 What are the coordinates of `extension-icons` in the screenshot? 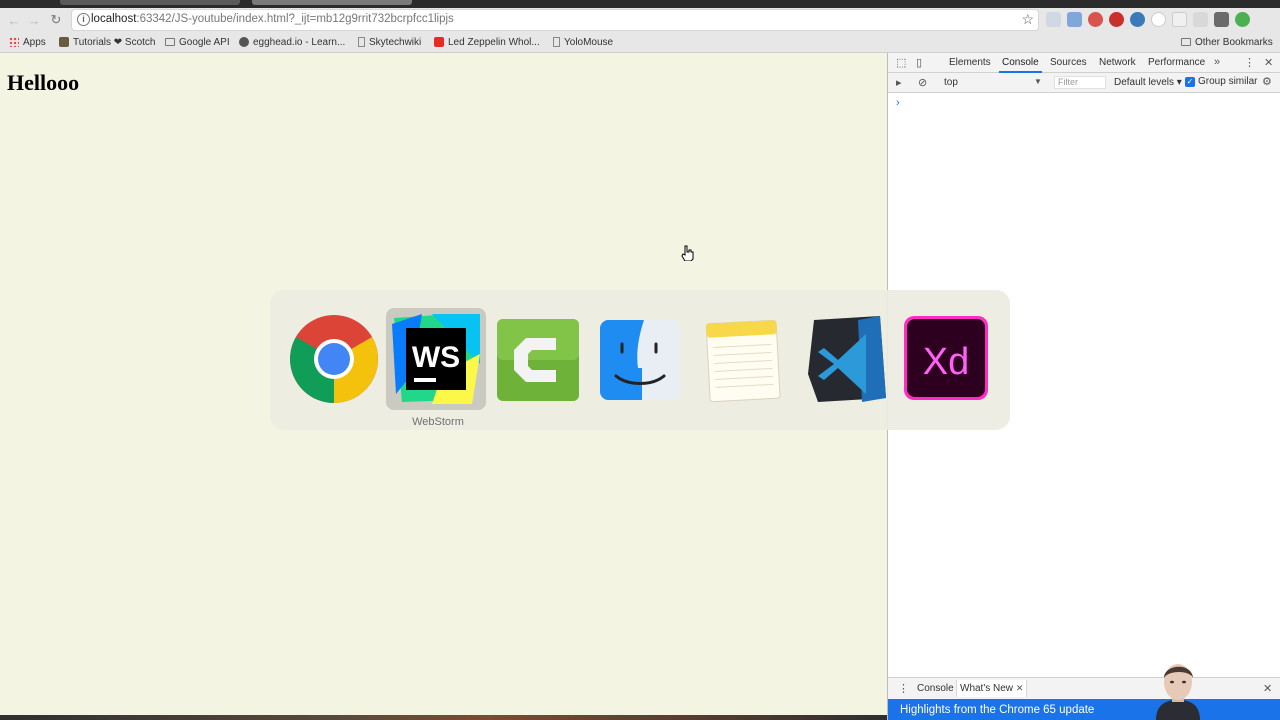 It's located at (1148, 20).